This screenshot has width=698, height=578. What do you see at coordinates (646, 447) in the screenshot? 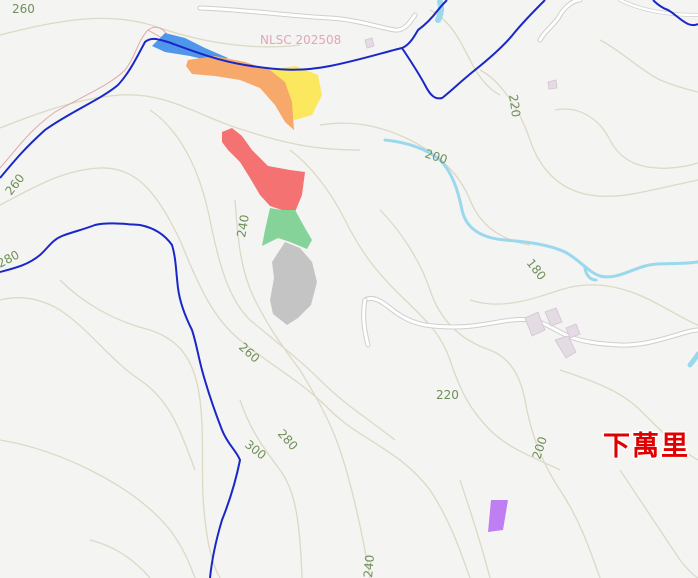
I see `place-name-label: 下萬里` at bounding box center [646, 447].